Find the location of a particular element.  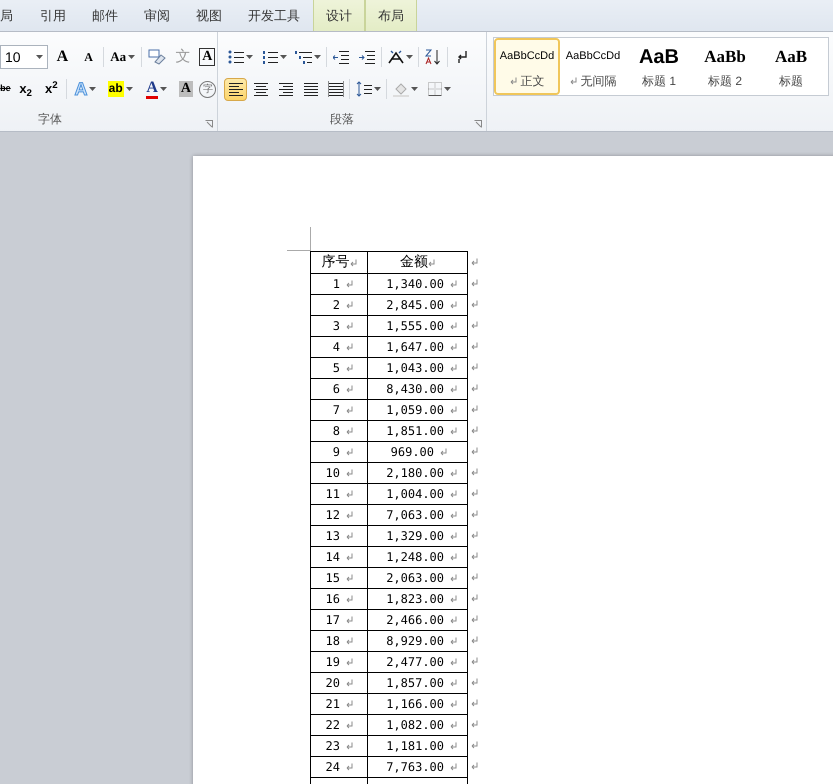

table-cell: 2,063.00 is located at coordinates (418, 578).